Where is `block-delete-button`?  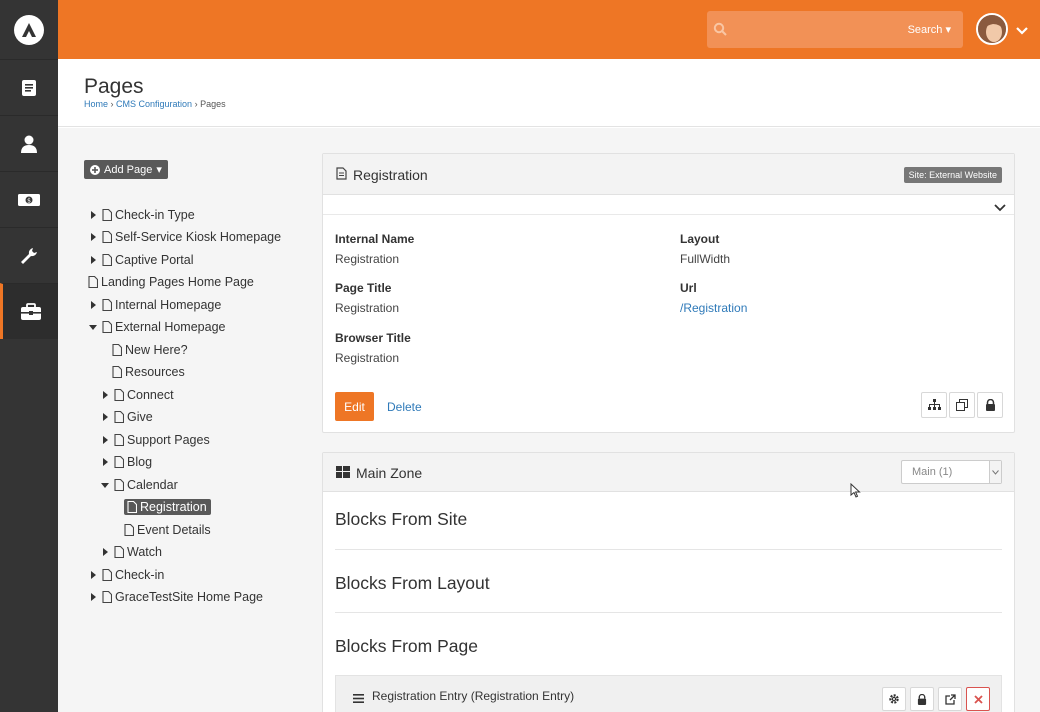 block-delete-button is located at coordinates (978, 699).